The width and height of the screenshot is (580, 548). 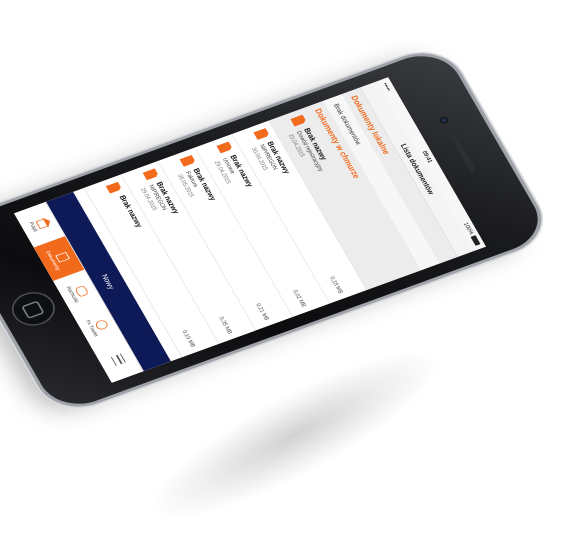 I want to click on fx-icon, so click(x=102, y=325).